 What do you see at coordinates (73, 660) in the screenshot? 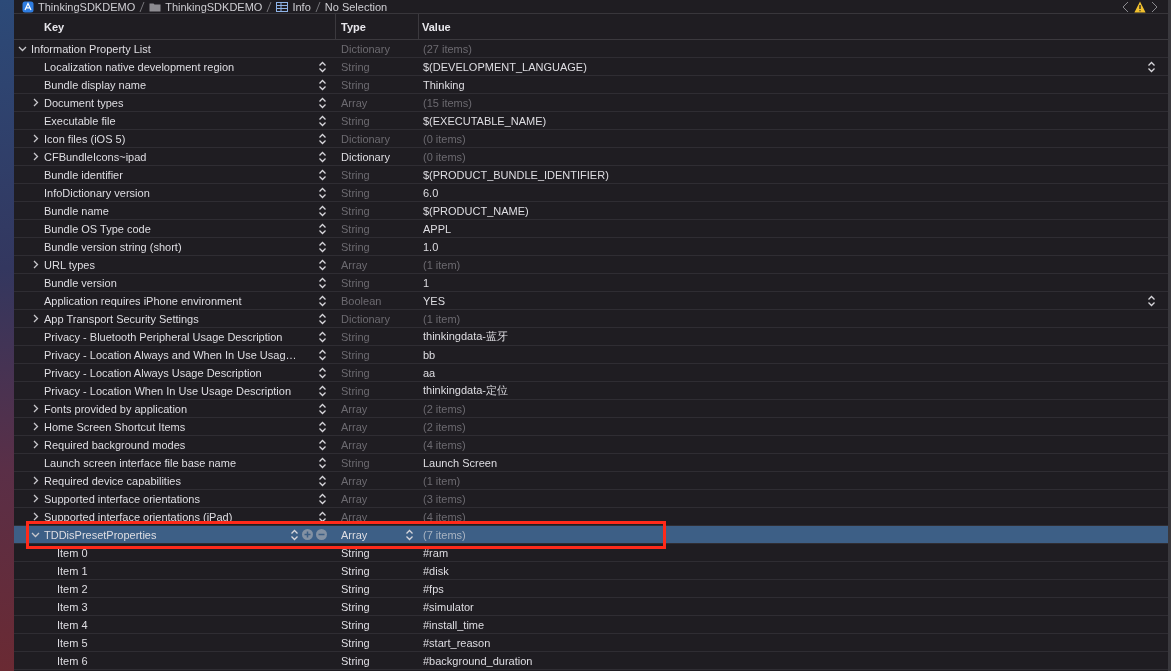
I see `key-label: Item 6` at bounding box center [73, 660].